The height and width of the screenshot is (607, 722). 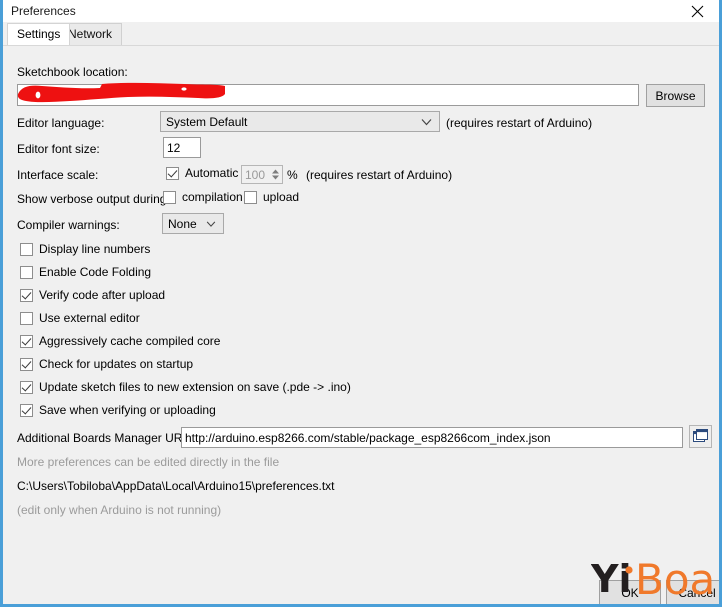 I want to click on option-label: Verify code after upload, so click(x=102, y=295).